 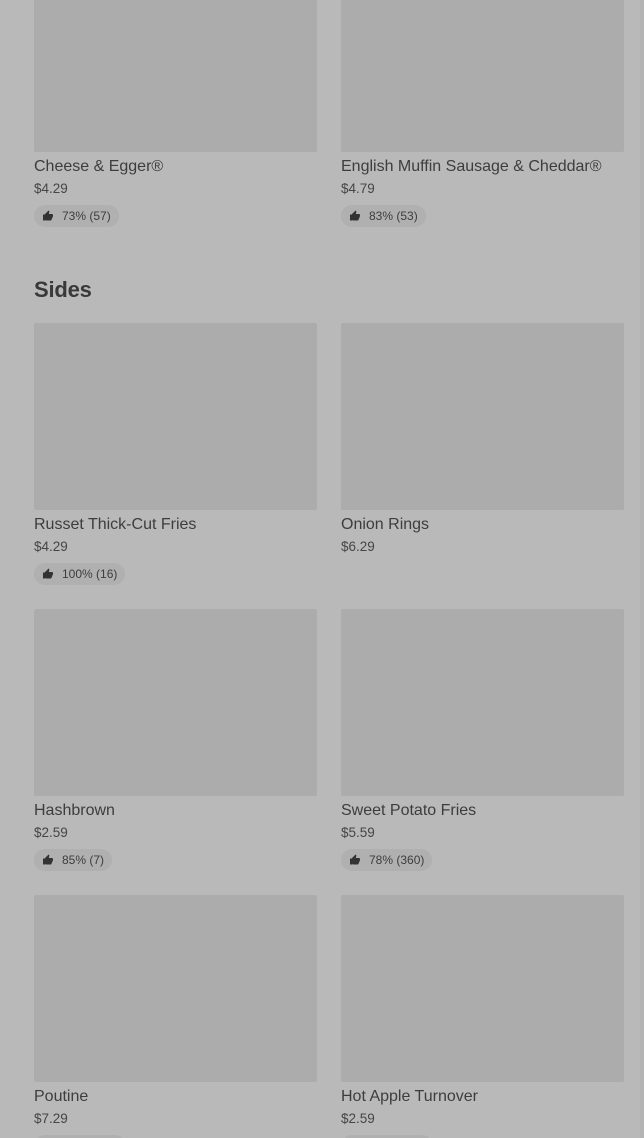 I want to click on menu-item-card: Hashbrown $2.59 85% (7), so click(x=175, y=740).